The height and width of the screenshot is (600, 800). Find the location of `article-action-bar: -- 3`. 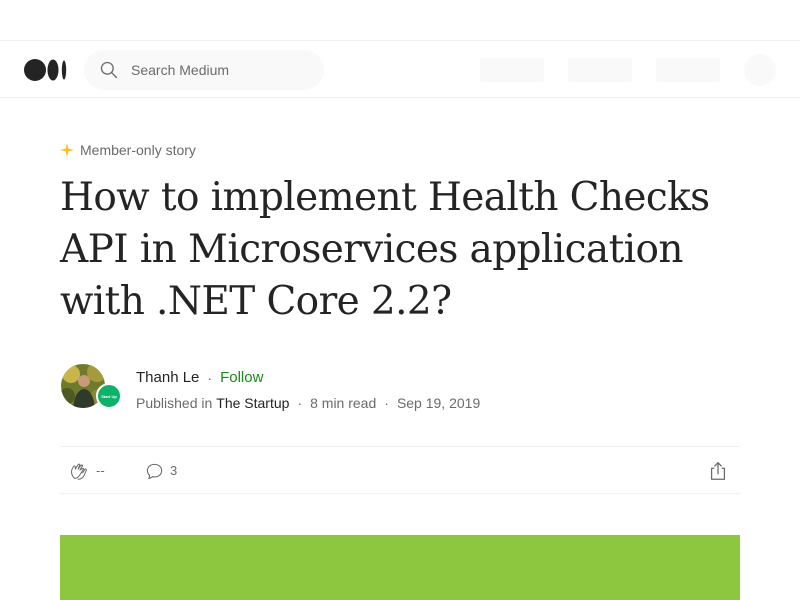

article-action-bar: -- 3 is located at coordinates (400, 470).